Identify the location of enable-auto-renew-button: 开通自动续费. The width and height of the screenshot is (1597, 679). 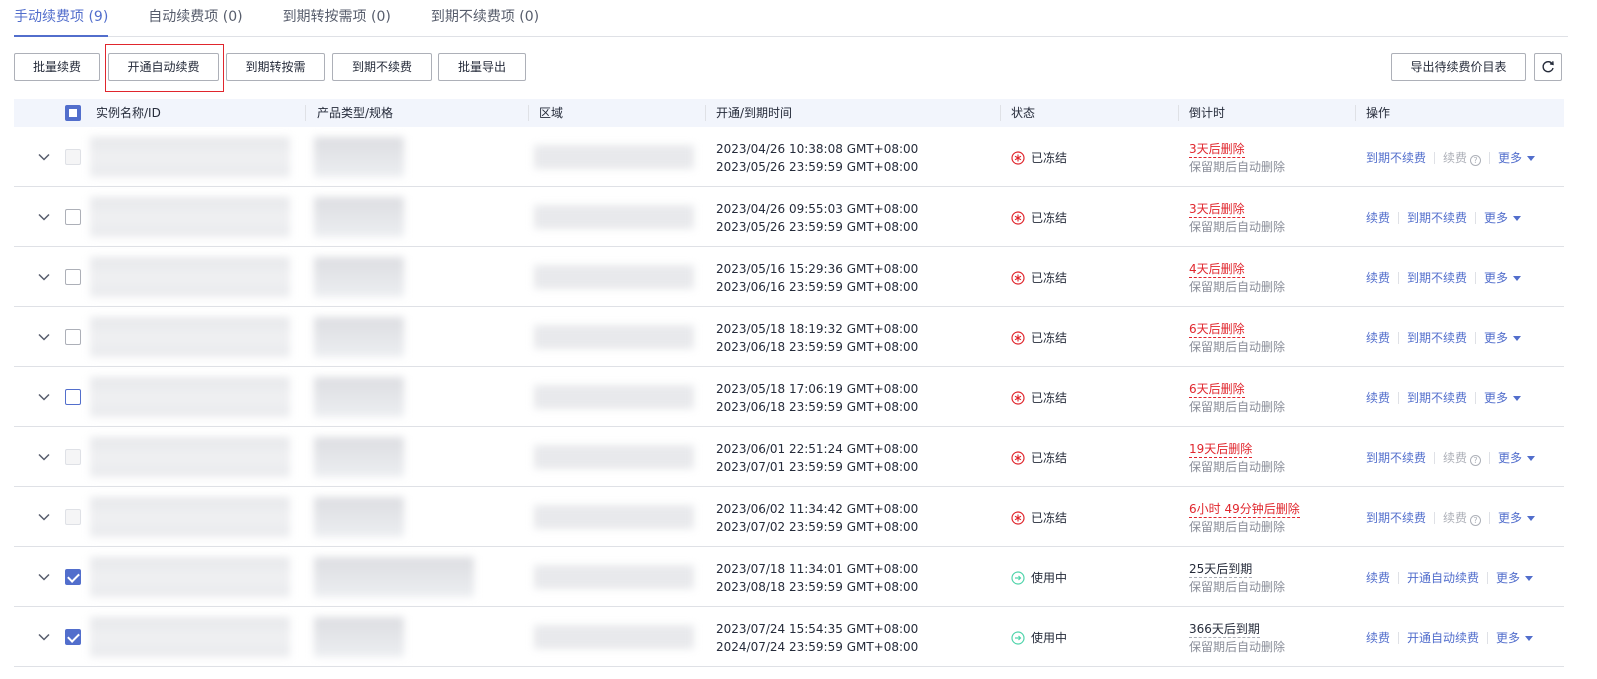
(163, 67).